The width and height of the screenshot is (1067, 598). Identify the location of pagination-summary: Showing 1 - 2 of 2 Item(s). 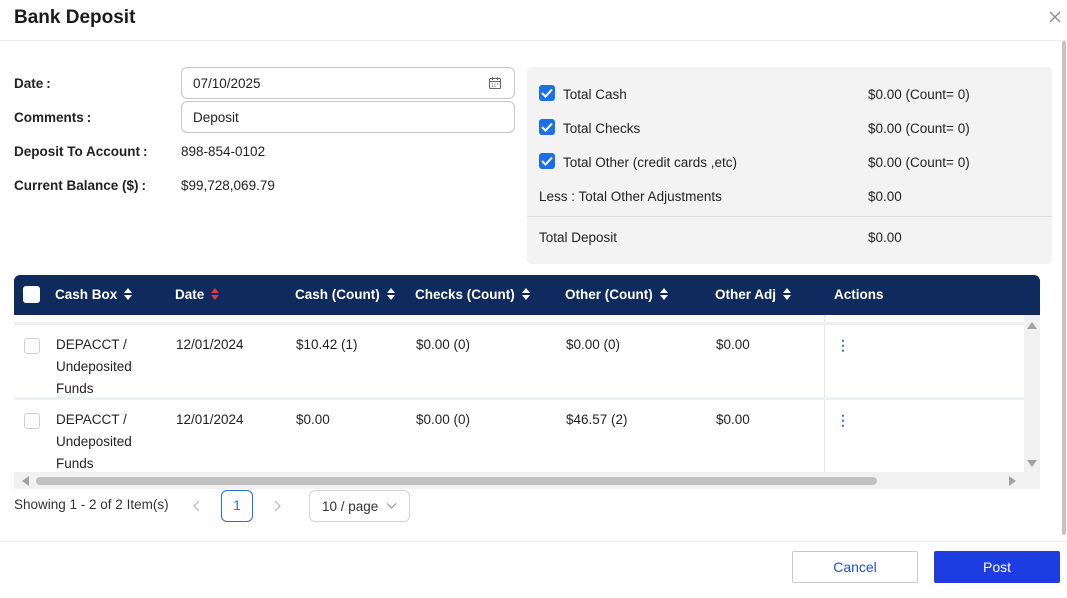
(91, 504).